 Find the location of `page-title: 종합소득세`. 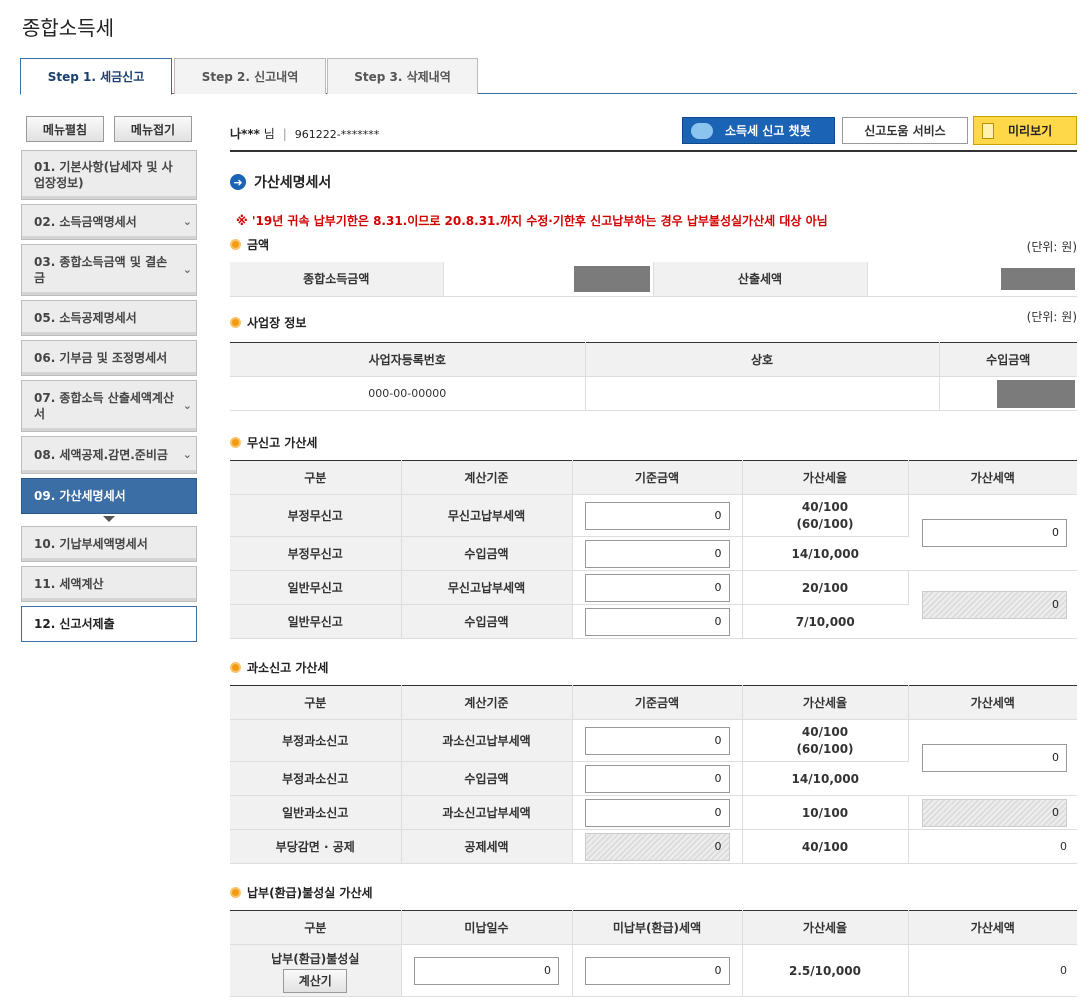

page-title: 종합소득세 is located at coordinates (68, 28).